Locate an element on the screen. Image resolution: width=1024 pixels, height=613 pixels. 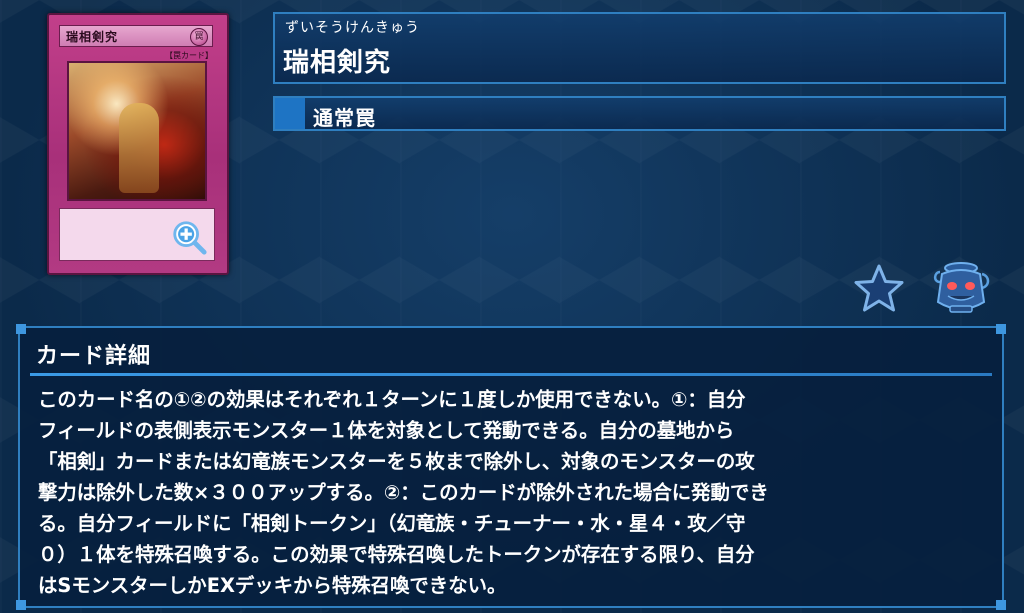
card-name-panel: ずいそうけんきゅう 瑞相剣究 is located at coordinates (639, 48).